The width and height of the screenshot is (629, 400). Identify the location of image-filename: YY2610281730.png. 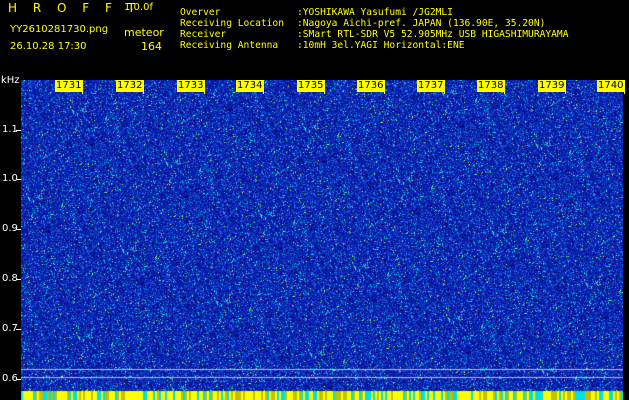
(59, 29).